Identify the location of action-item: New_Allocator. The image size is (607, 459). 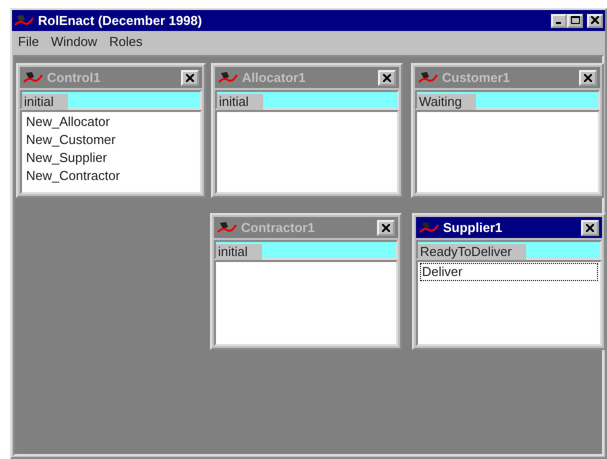
(111, 122).